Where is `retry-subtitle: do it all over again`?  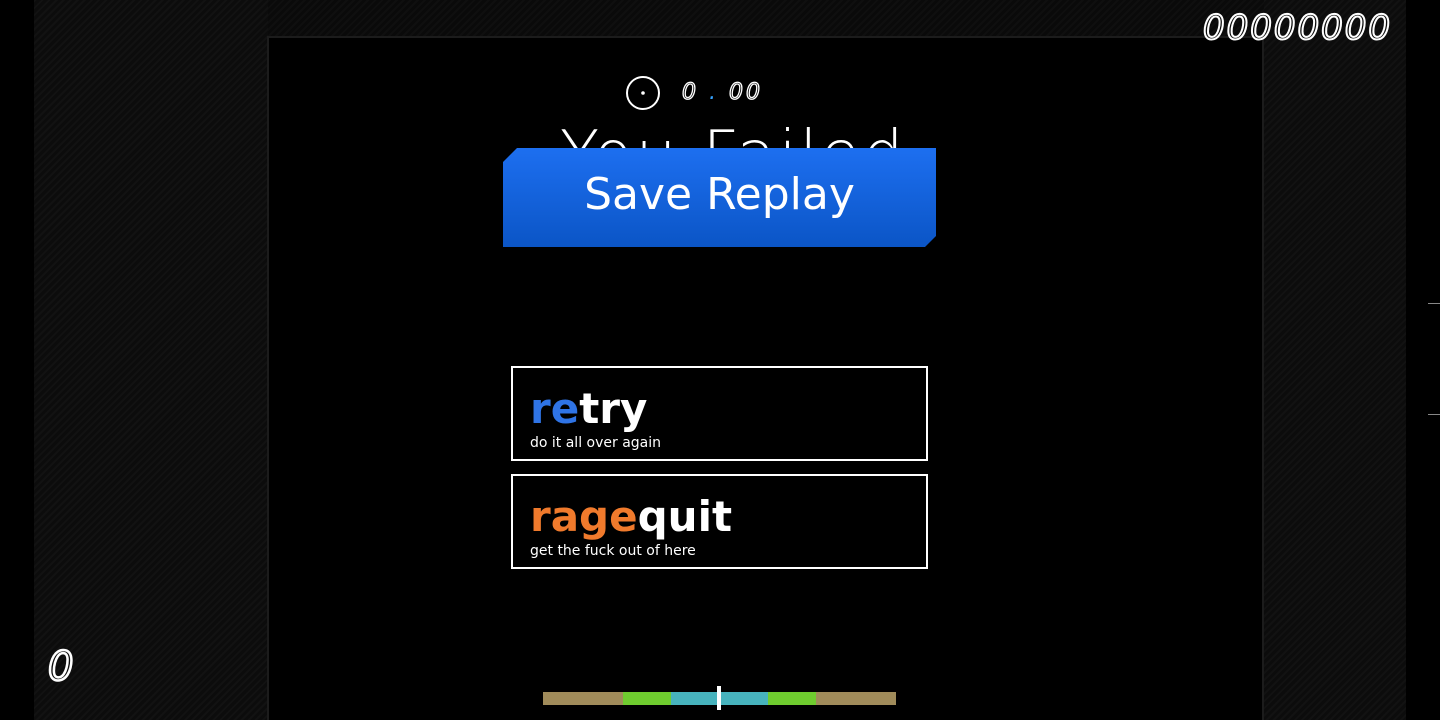 retry-subtitle: do it all over again is located at coordinates (596, 443).